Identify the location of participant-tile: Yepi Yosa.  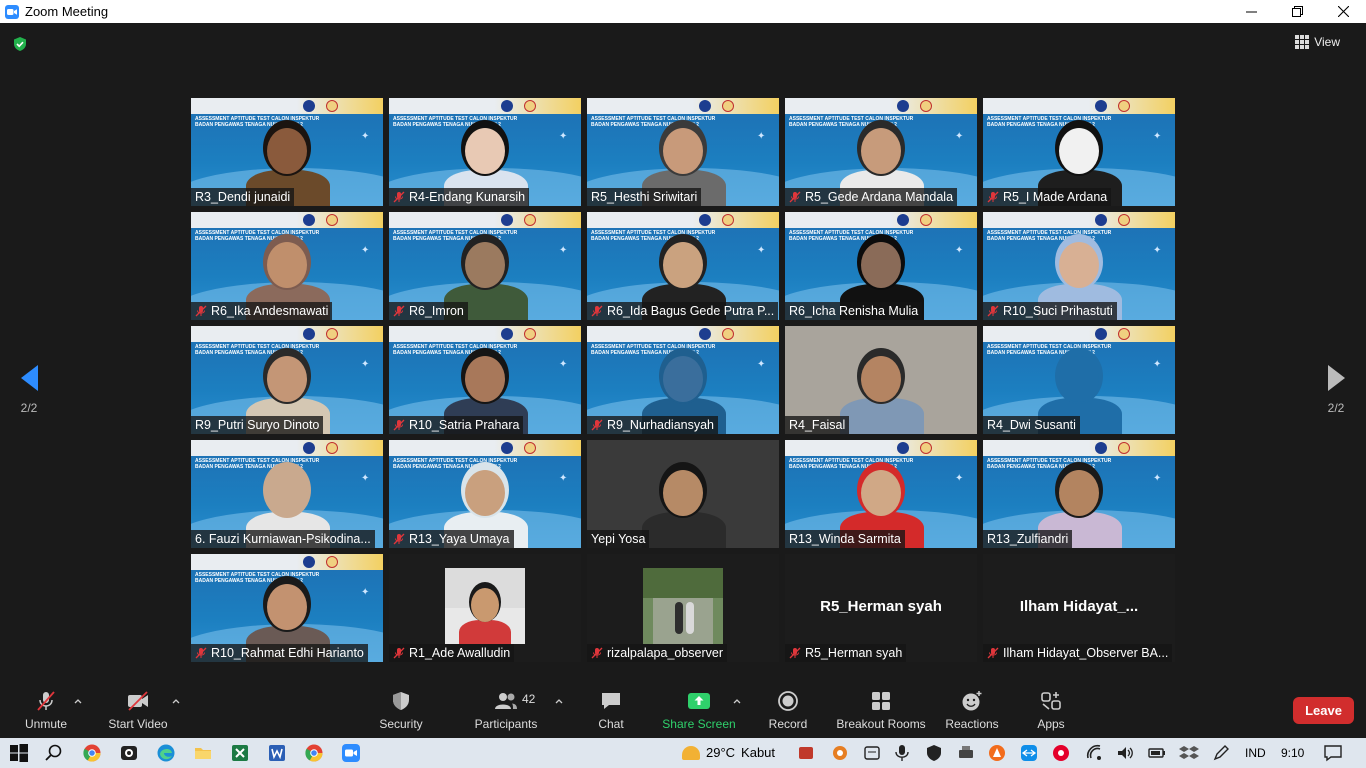
(683, 494).